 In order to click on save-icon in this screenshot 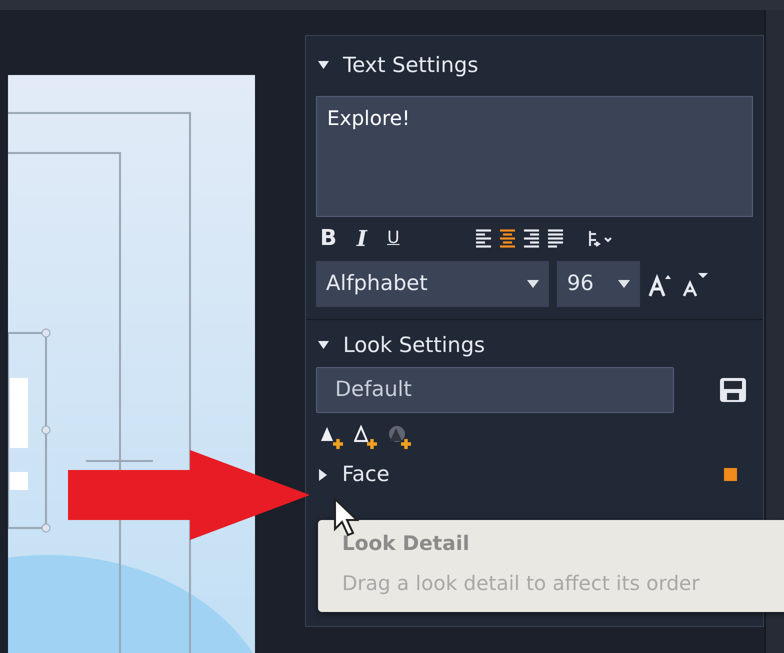, I will do `click(733, 390)`.